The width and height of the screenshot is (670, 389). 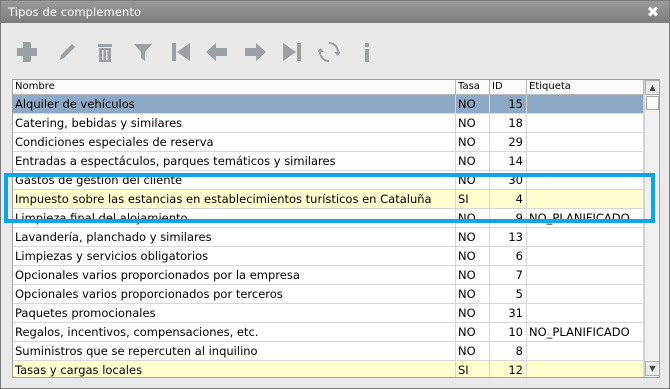 What do you see at coordinates (652, 87) in the screenshot?
I see `scroll-up-icon: ▲` at bounding box center [652, 87].